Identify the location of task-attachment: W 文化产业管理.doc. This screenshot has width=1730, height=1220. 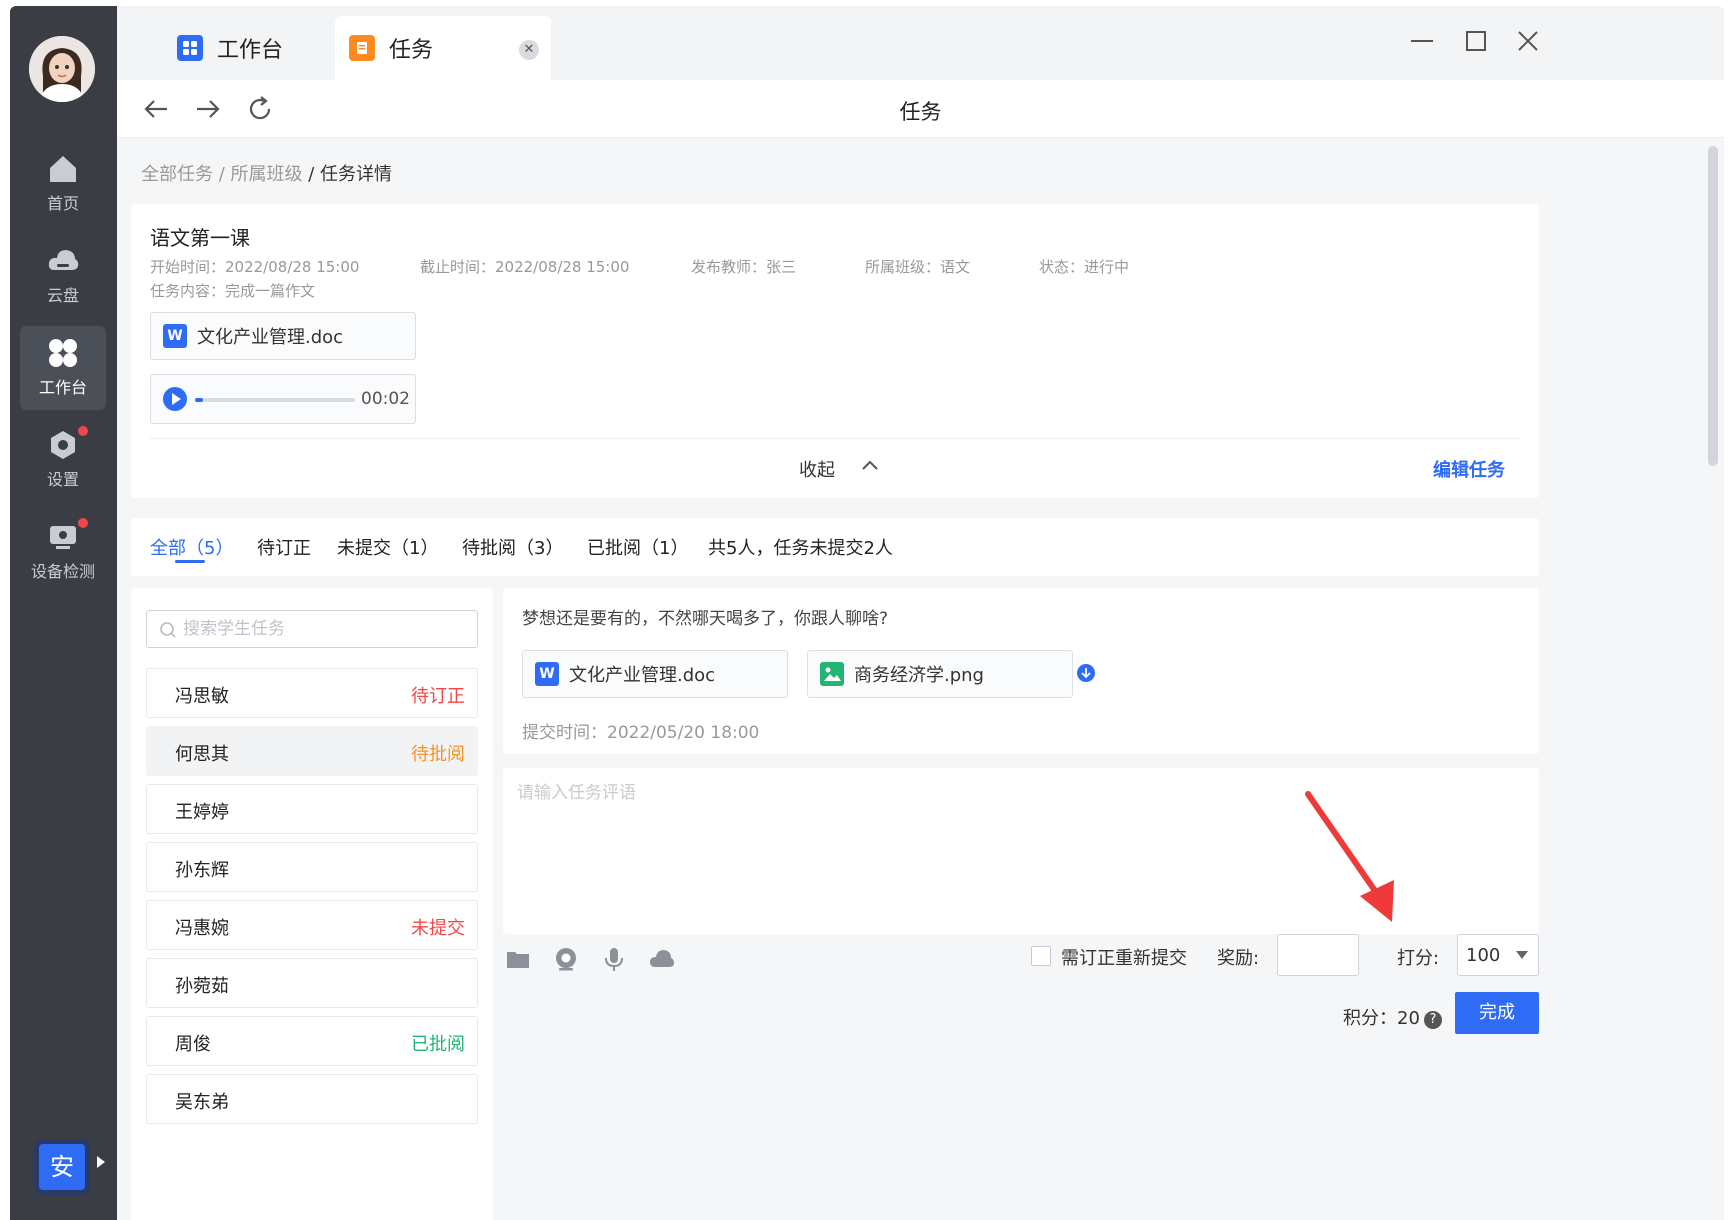
(283, 336).